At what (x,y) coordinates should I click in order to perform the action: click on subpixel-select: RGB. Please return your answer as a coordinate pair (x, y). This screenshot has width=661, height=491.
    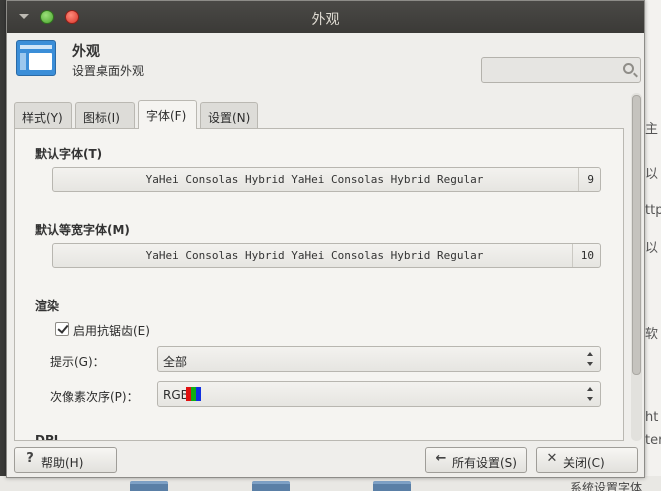
    Looking at the image, I should click on (379, 394).